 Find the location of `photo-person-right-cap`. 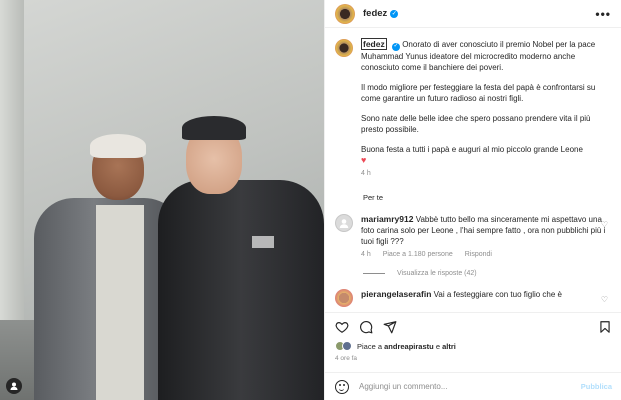

photo-person-right-cap is located at coordinates (214, 128).